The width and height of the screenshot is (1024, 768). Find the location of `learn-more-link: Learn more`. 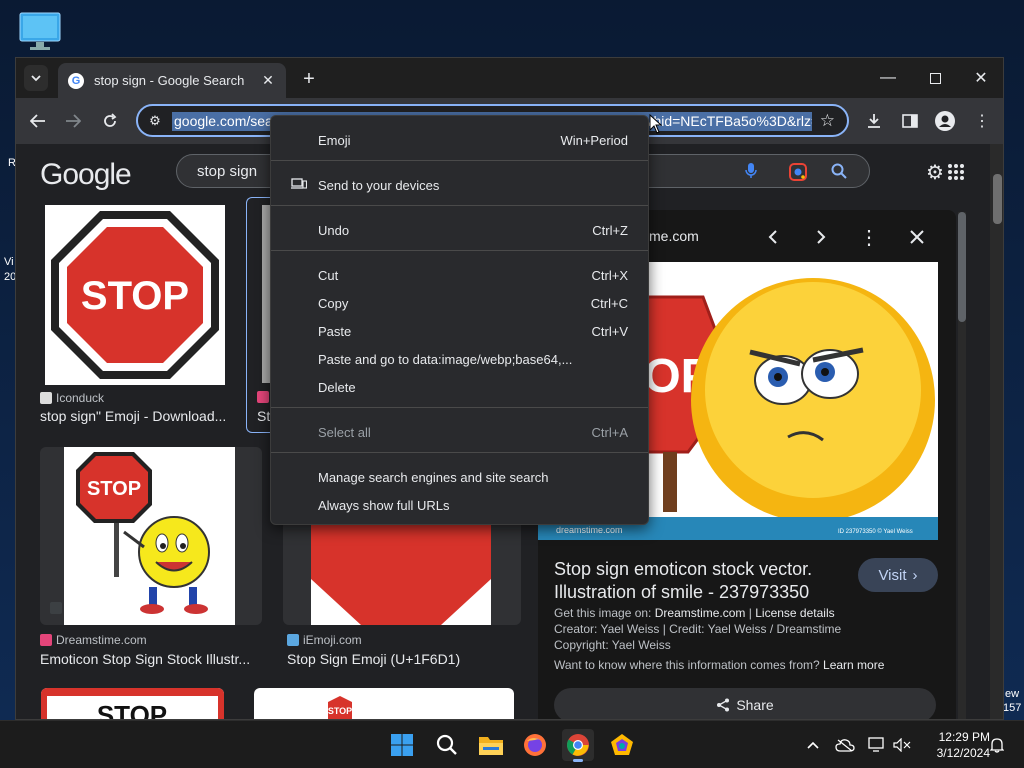

learn-more-link: Learn more is located at coordinates (853, 665).